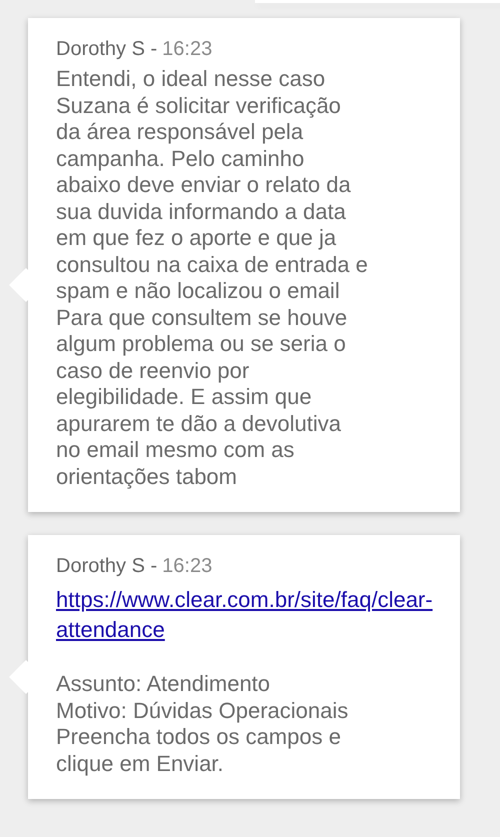  I want to click on faq-link: https://www.clear.com.br/site/faq/clear-attendance, so click(245, 615).